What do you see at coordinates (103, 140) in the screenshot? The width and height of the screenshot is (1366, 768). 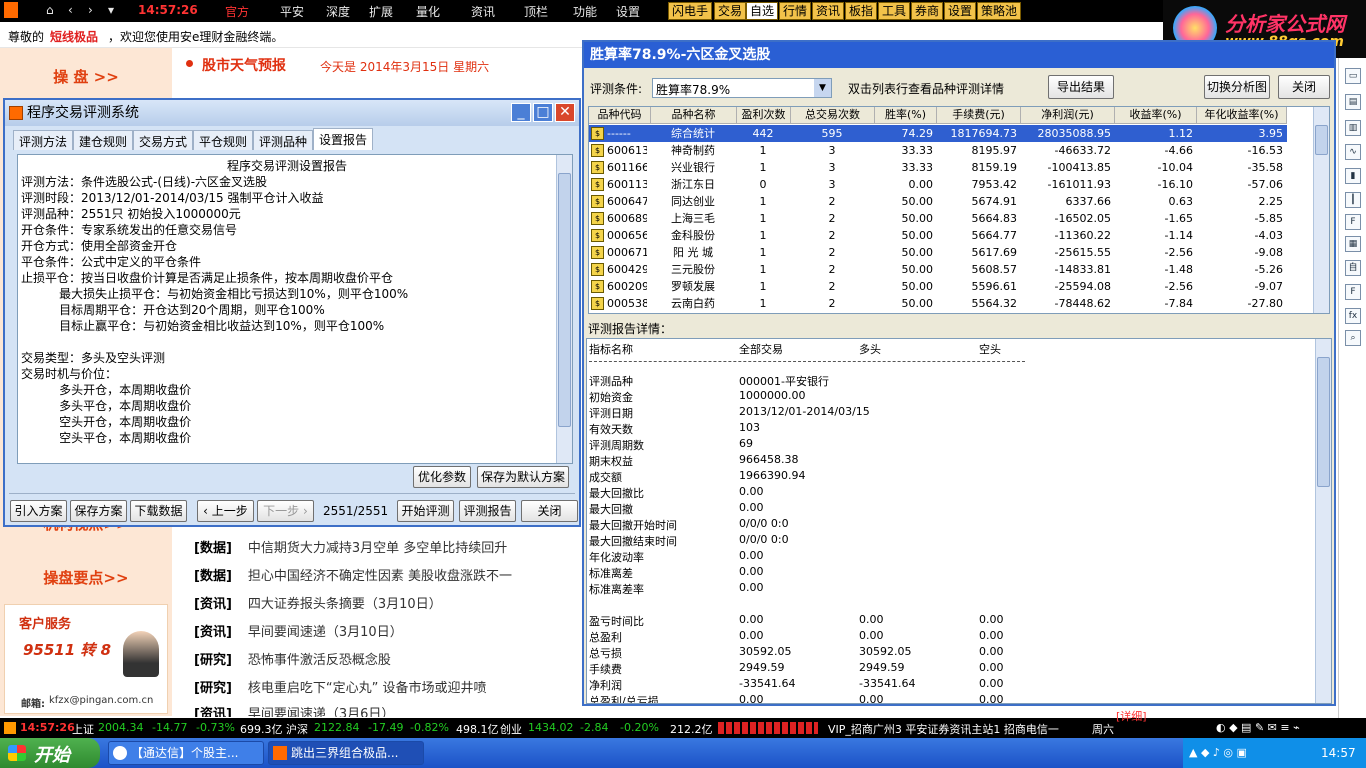 I see `tab-open-rules: 建仓规则` at bounding box center [103, 140].